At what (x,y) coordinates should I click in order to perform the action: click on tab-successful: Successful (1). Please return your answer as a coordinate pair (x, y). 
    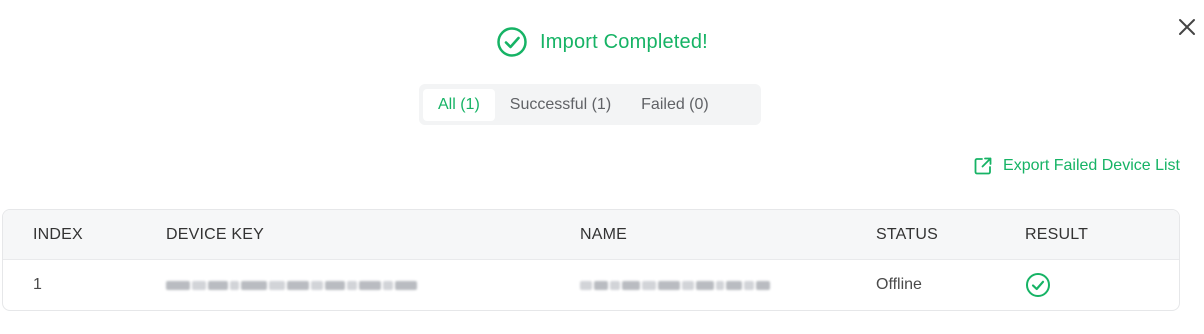
    Looking at the image, I should click on (560, 105).